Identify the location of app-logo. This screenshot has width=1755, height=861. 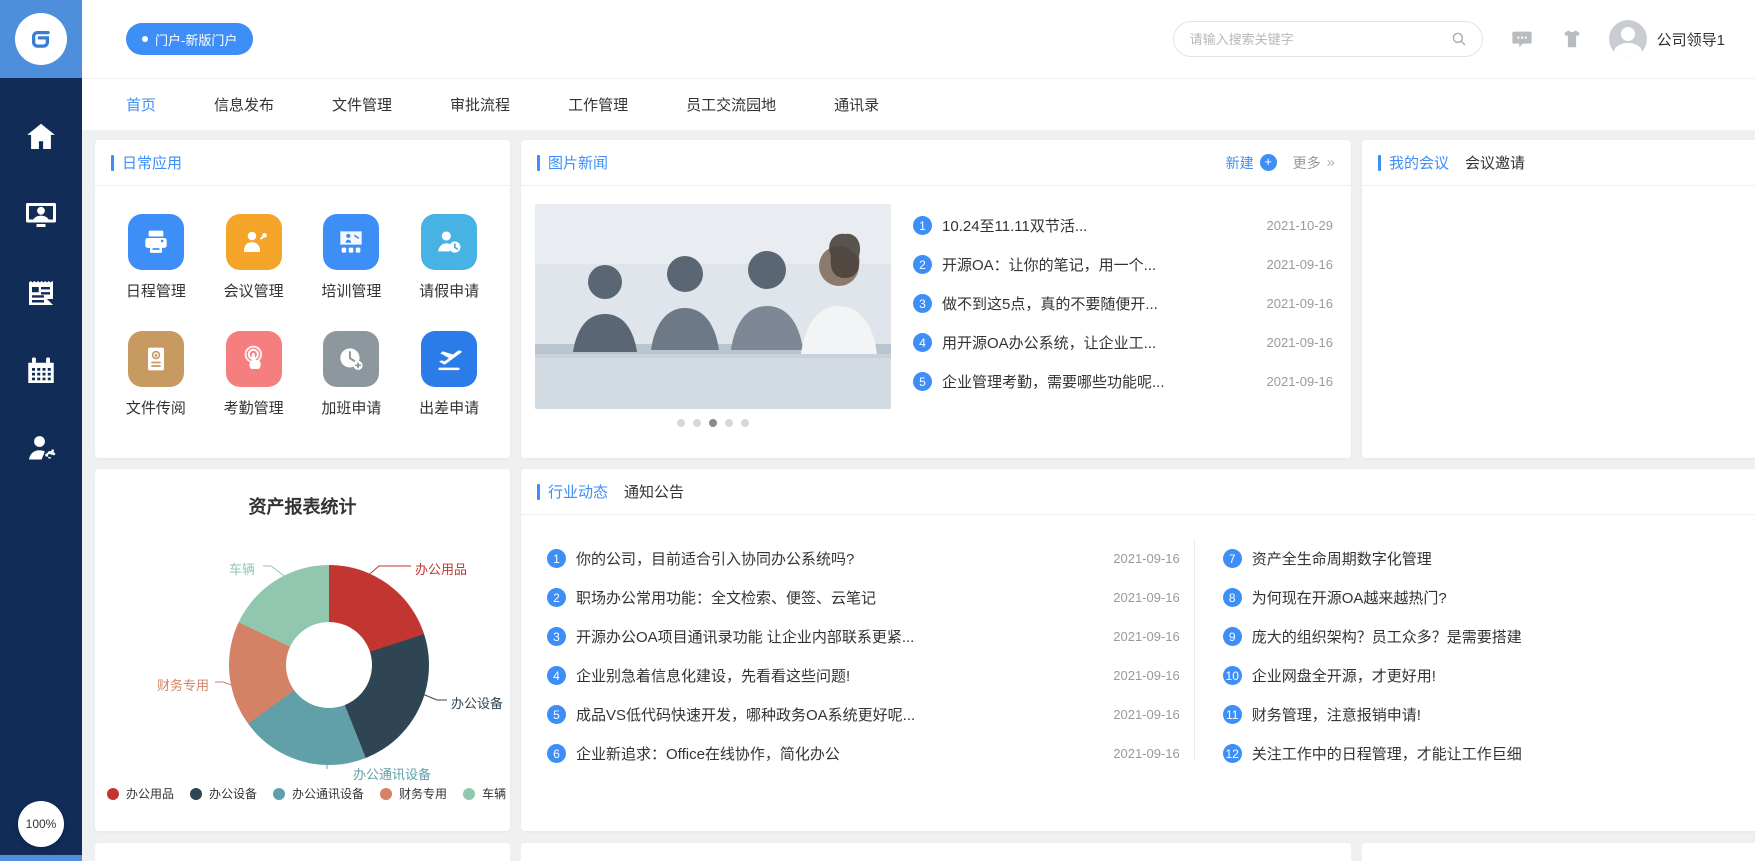
(41, 39).